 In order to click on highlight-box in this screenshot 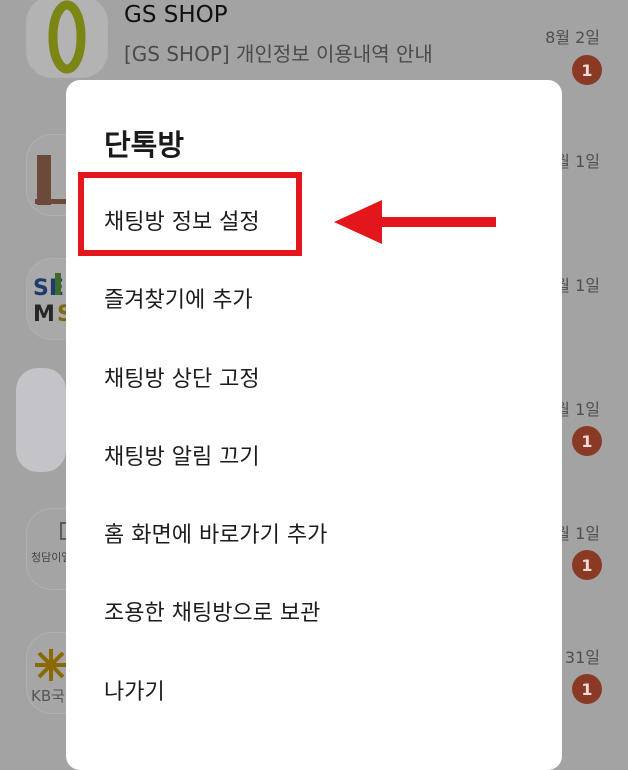, I will do `click(190, 214)`.